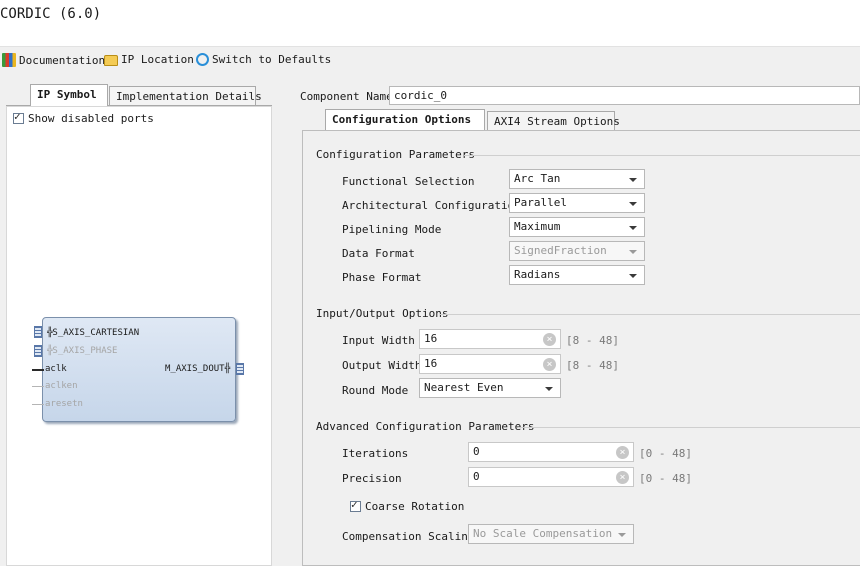 This screenshot has width=860, height=566. What do you see at coordinates (476, 451) in the screenshot?
I see `iterations-value: 0` at bounding box center [476, 451].